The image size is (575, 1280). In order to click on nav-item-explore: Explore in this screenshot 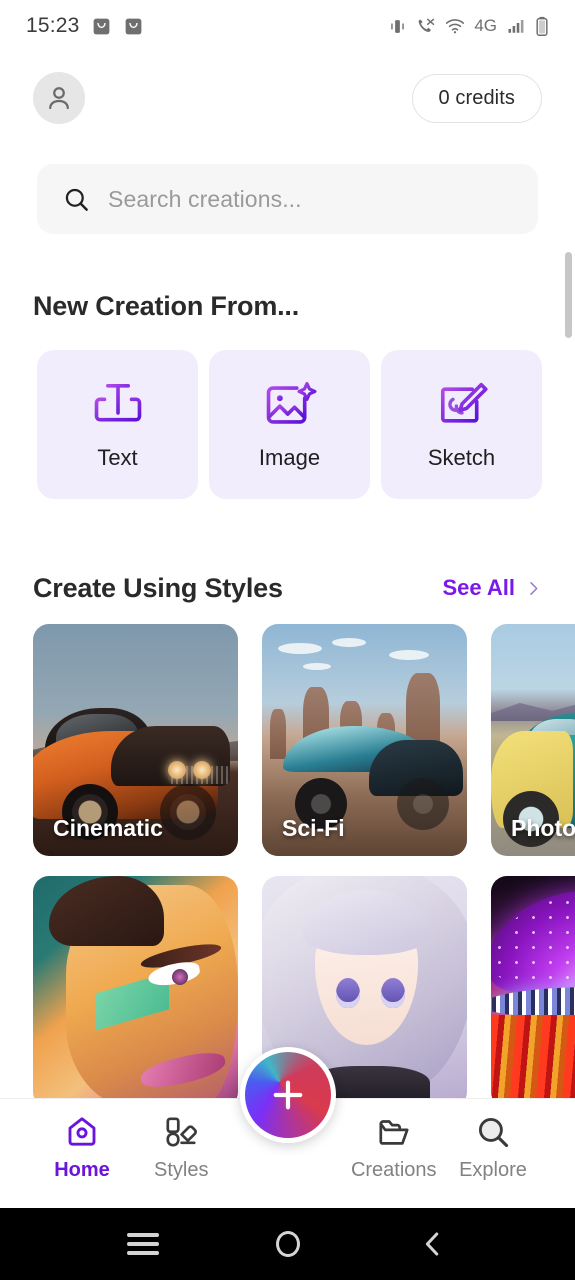, I will do `click(493, 1148)`.